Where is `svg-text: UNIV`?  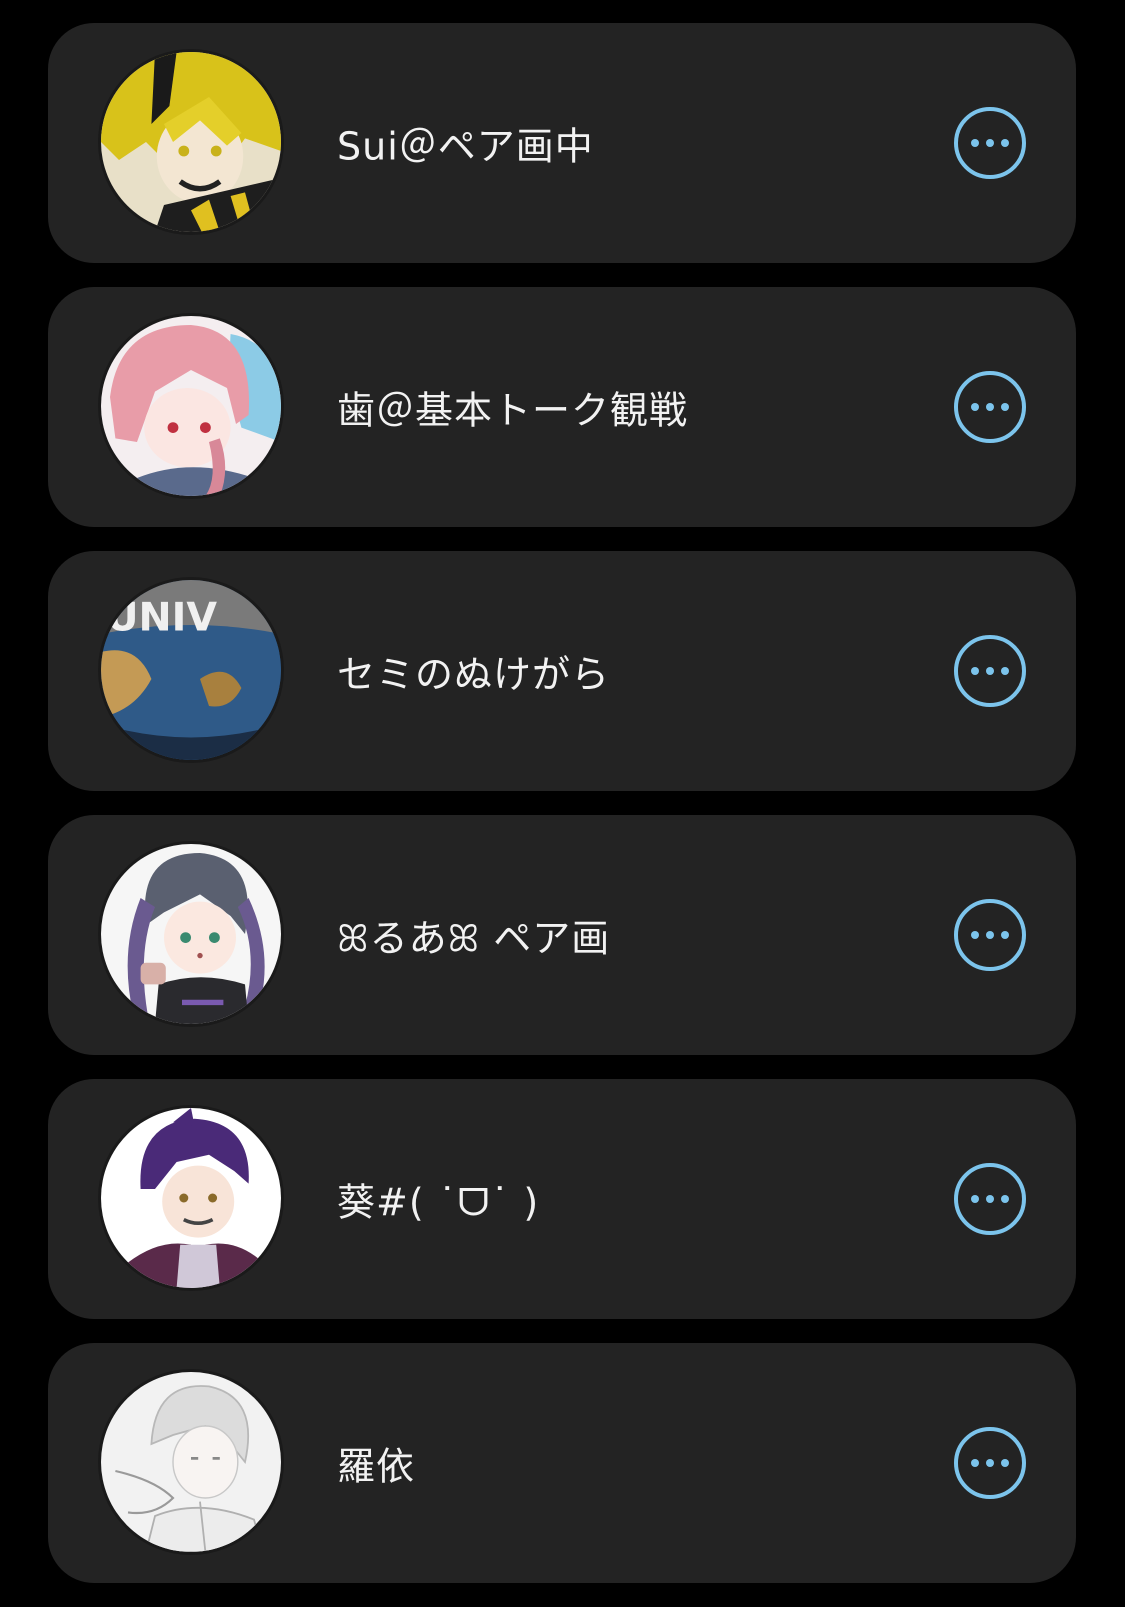
svg-text: UNIV is located at coordinates (161, 617).